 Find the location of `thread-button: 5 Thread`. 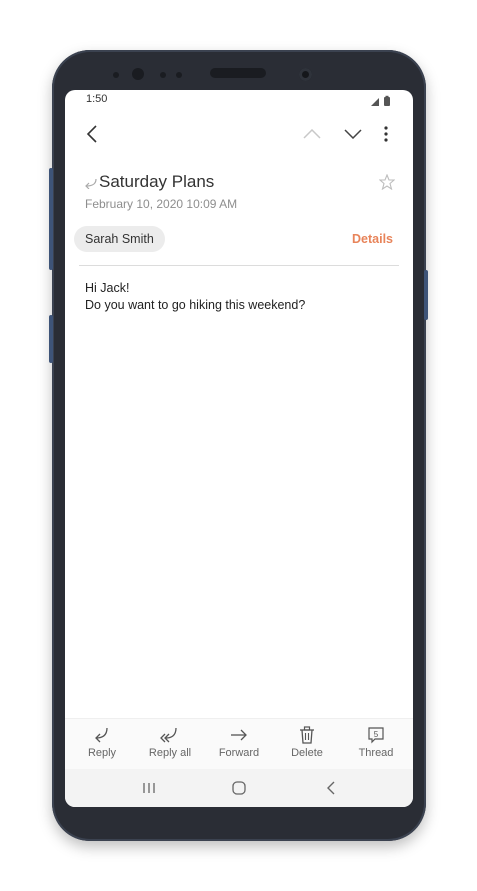

thread-button: 5 Thread is located at coordinates (376, 744).